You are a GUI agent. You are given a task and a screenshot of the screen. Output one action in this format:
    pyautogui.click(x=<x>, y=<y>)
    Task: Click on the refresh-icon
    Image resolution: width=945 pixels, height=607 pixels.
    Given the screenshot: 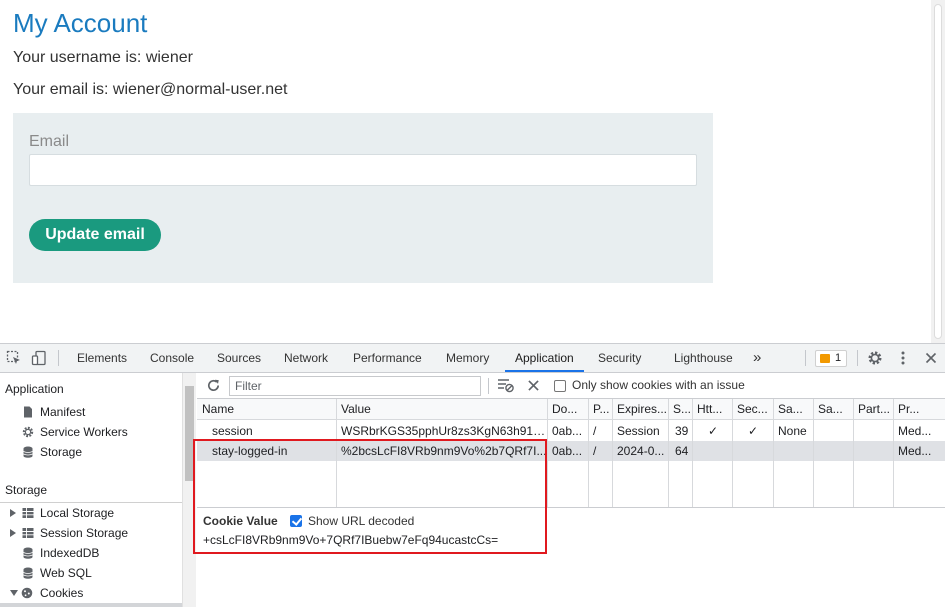 What is the action you would take?
    pyautogui.click(x=213, y=385)
    